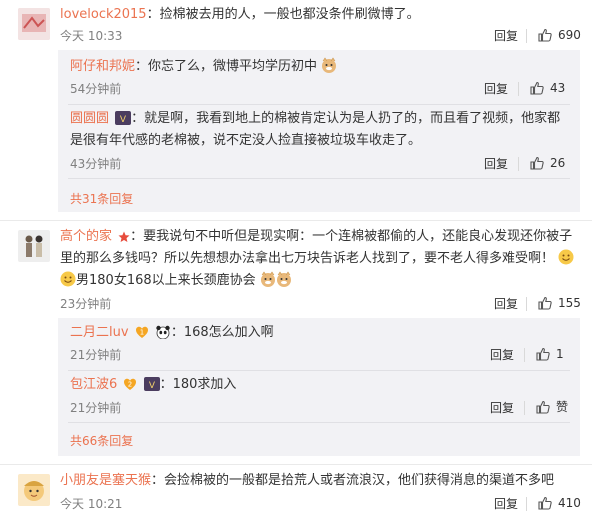  I want to click on like-count: 690, so click(569, 35).